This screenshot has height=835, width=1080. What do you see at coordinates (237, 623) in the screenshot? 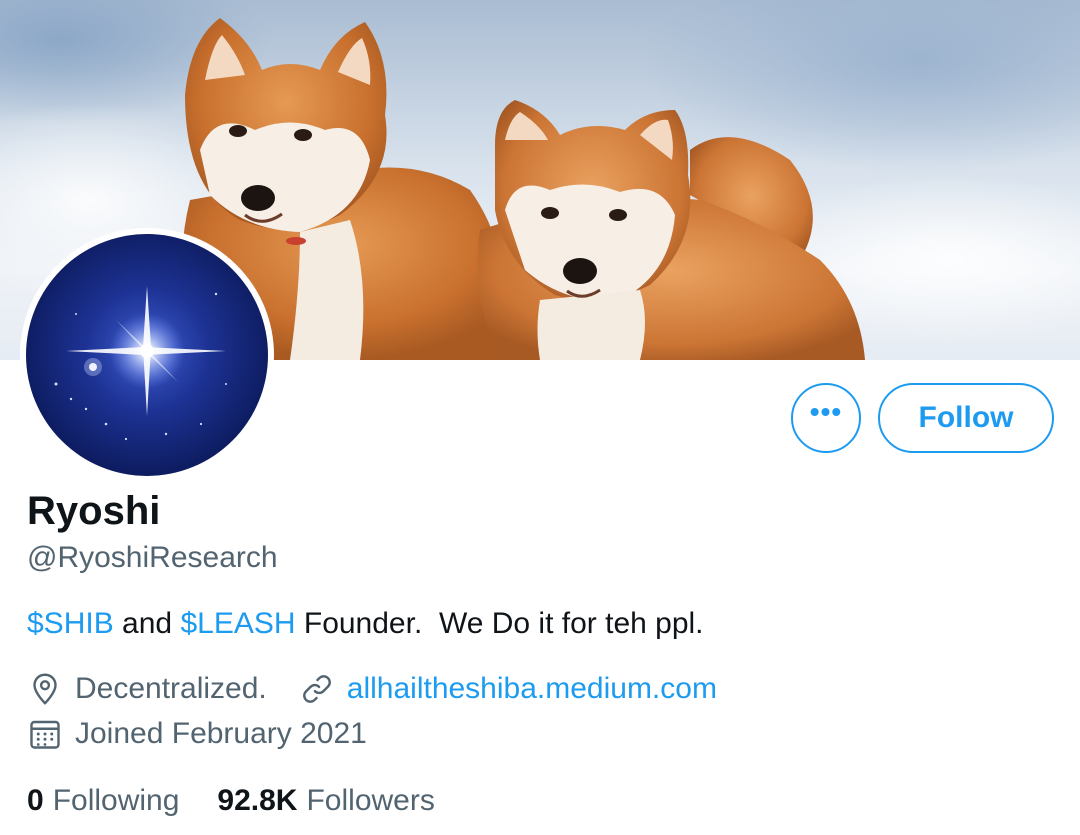
I see `cashtag-leash-link: $LEASH` at bounding box center [237, 623].